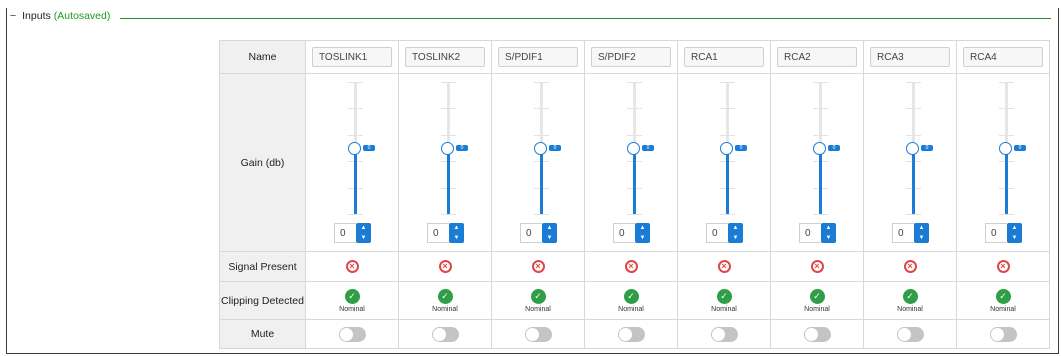 The height and width of the screenshot is (356, 1061). I want to click on collapse-toggle-icon: −, so click(13, 16).